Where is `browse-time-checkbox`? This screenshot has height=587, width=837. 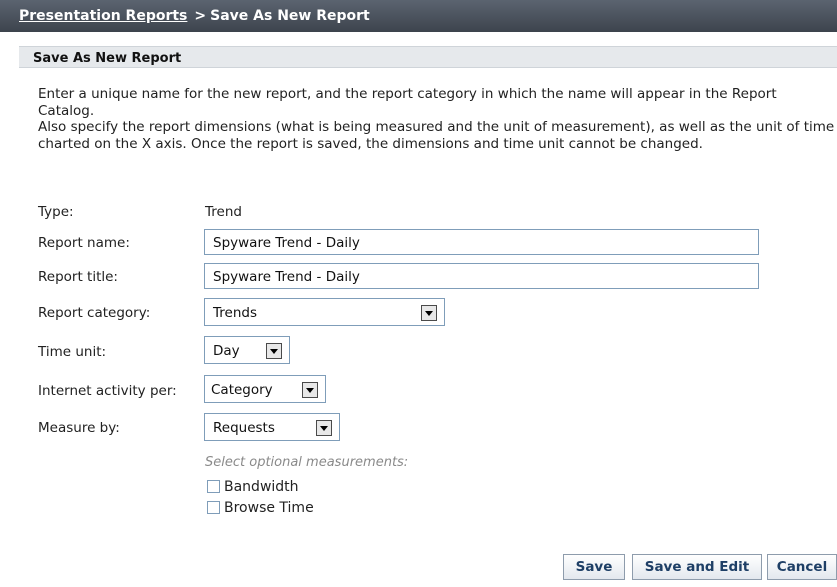
browse-time-checkbox is located at coordinates (213, 507).